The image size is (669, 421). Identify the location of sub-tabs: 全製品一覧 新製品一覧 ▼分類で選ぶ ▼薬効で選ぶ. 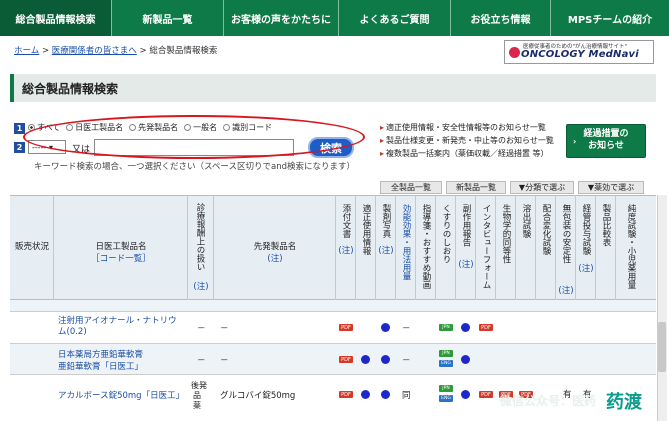
(512, 187).